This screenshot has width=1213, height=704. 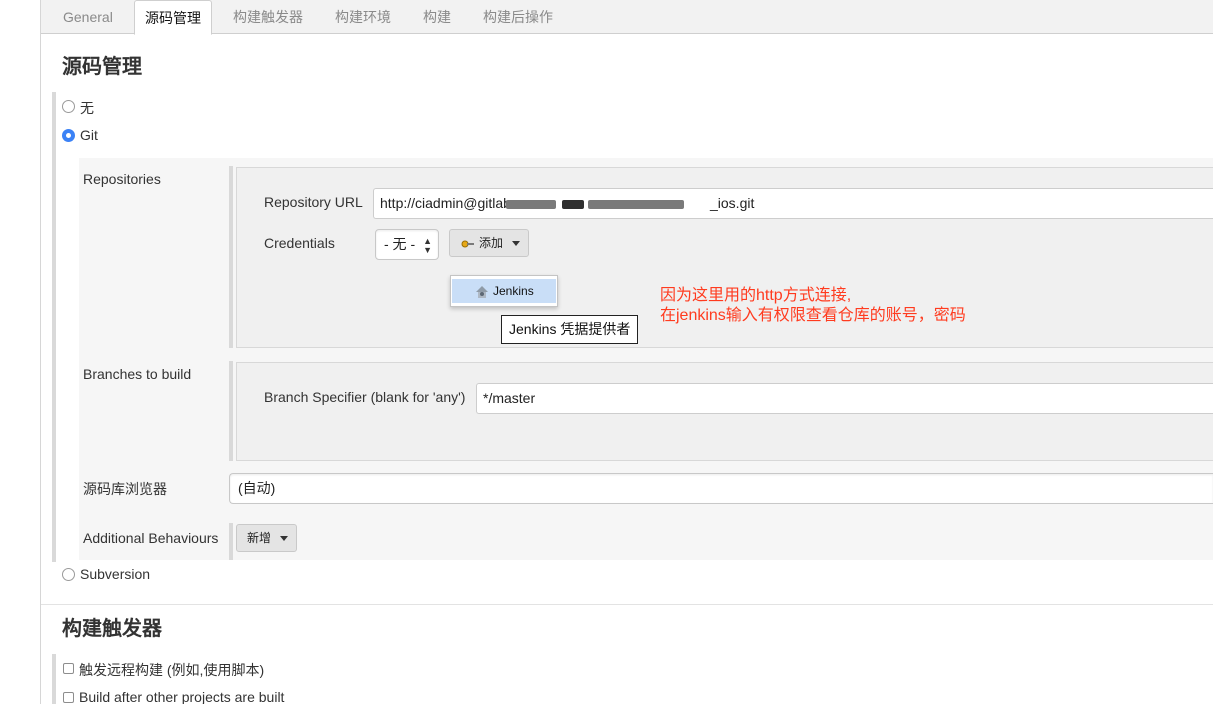 What do you see at coordinates (231, 541) in the screenshot?
I see `behaviours-bar` at bounding box center [231, 541].